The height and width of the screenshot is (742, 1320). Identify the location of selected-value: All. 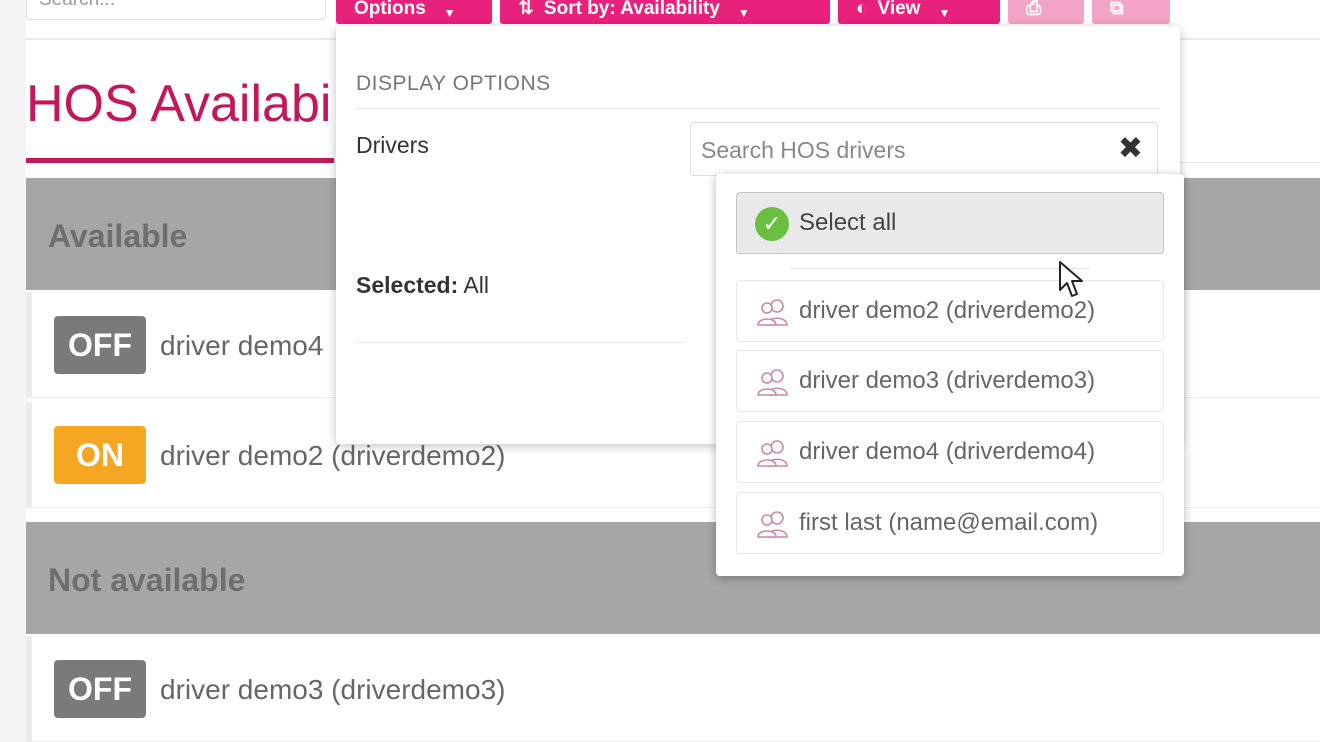
(476, 285).